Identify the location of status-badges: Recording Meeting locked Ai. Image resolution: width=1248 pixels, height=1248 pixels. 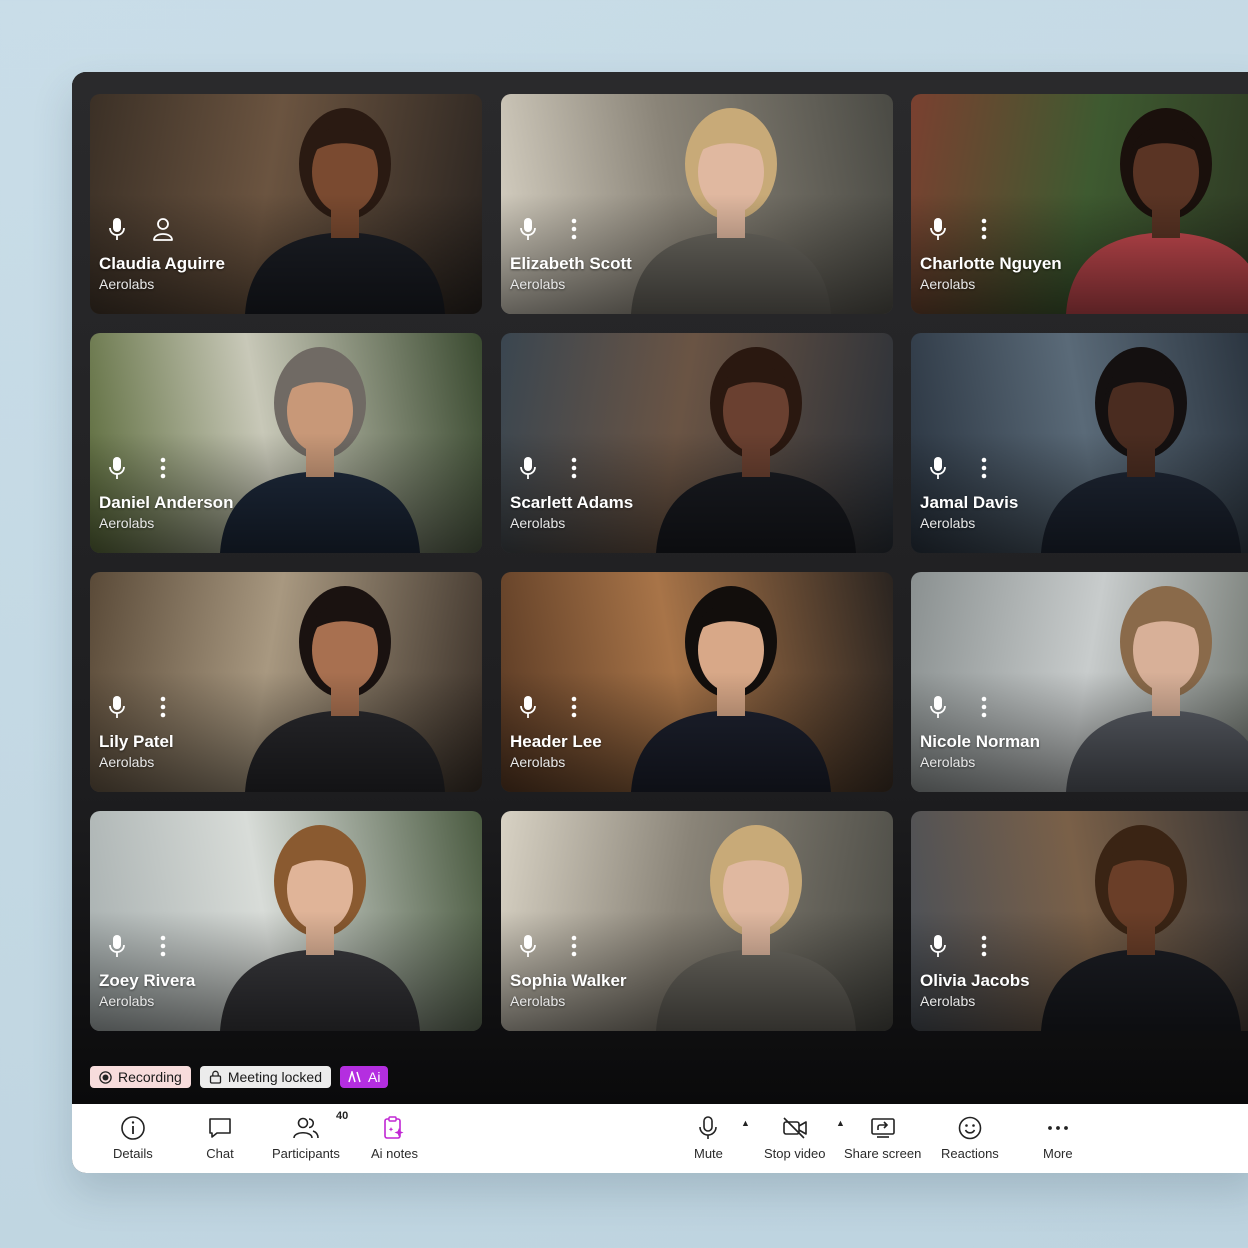
(239, 1077).